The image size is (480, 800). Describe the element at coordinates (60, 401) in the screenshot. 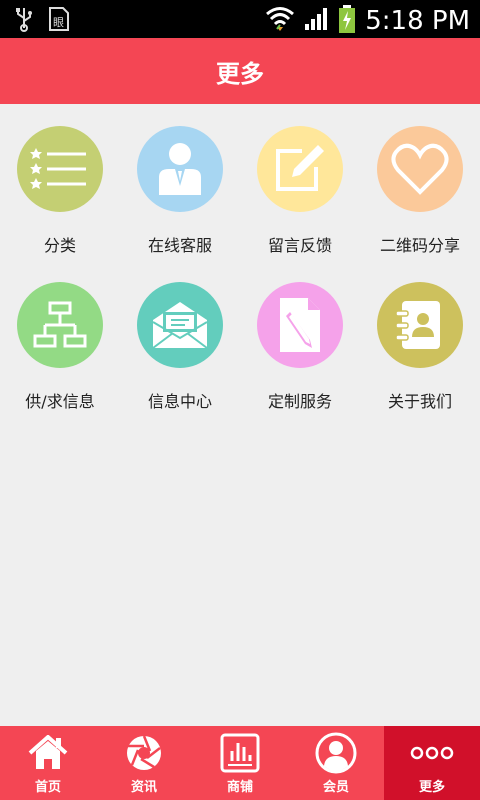

I see `grid-item-label: 供/求信息` at that location.